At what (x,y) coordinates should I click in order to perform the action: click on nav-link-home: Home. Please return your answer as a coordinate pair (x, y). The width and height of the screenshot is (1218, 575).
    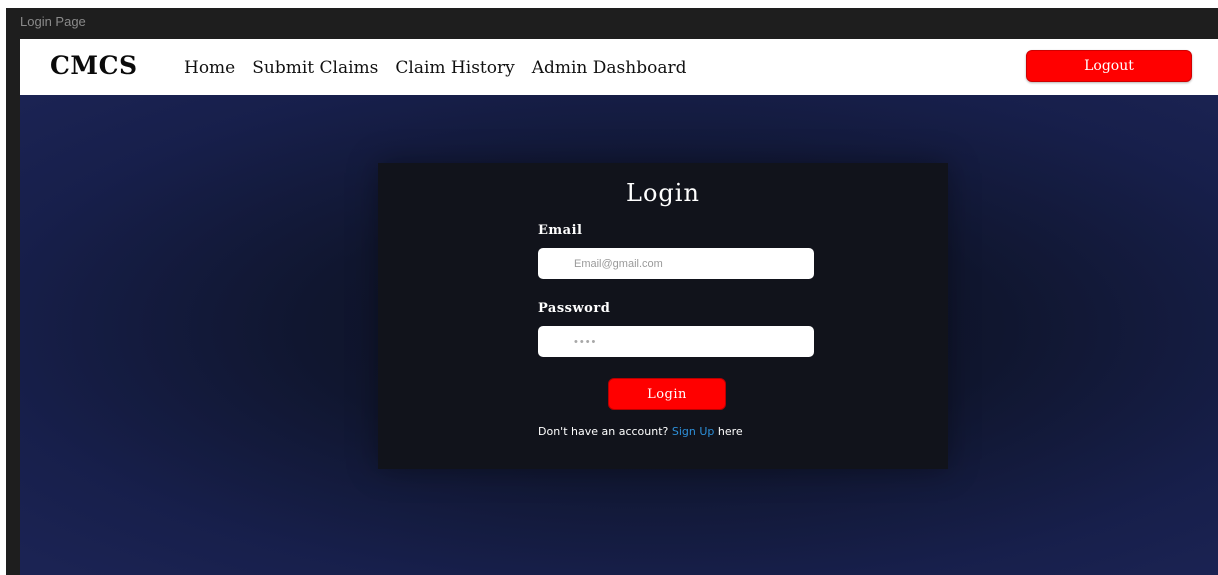
    Looking at the image, I should click on (209, 68).